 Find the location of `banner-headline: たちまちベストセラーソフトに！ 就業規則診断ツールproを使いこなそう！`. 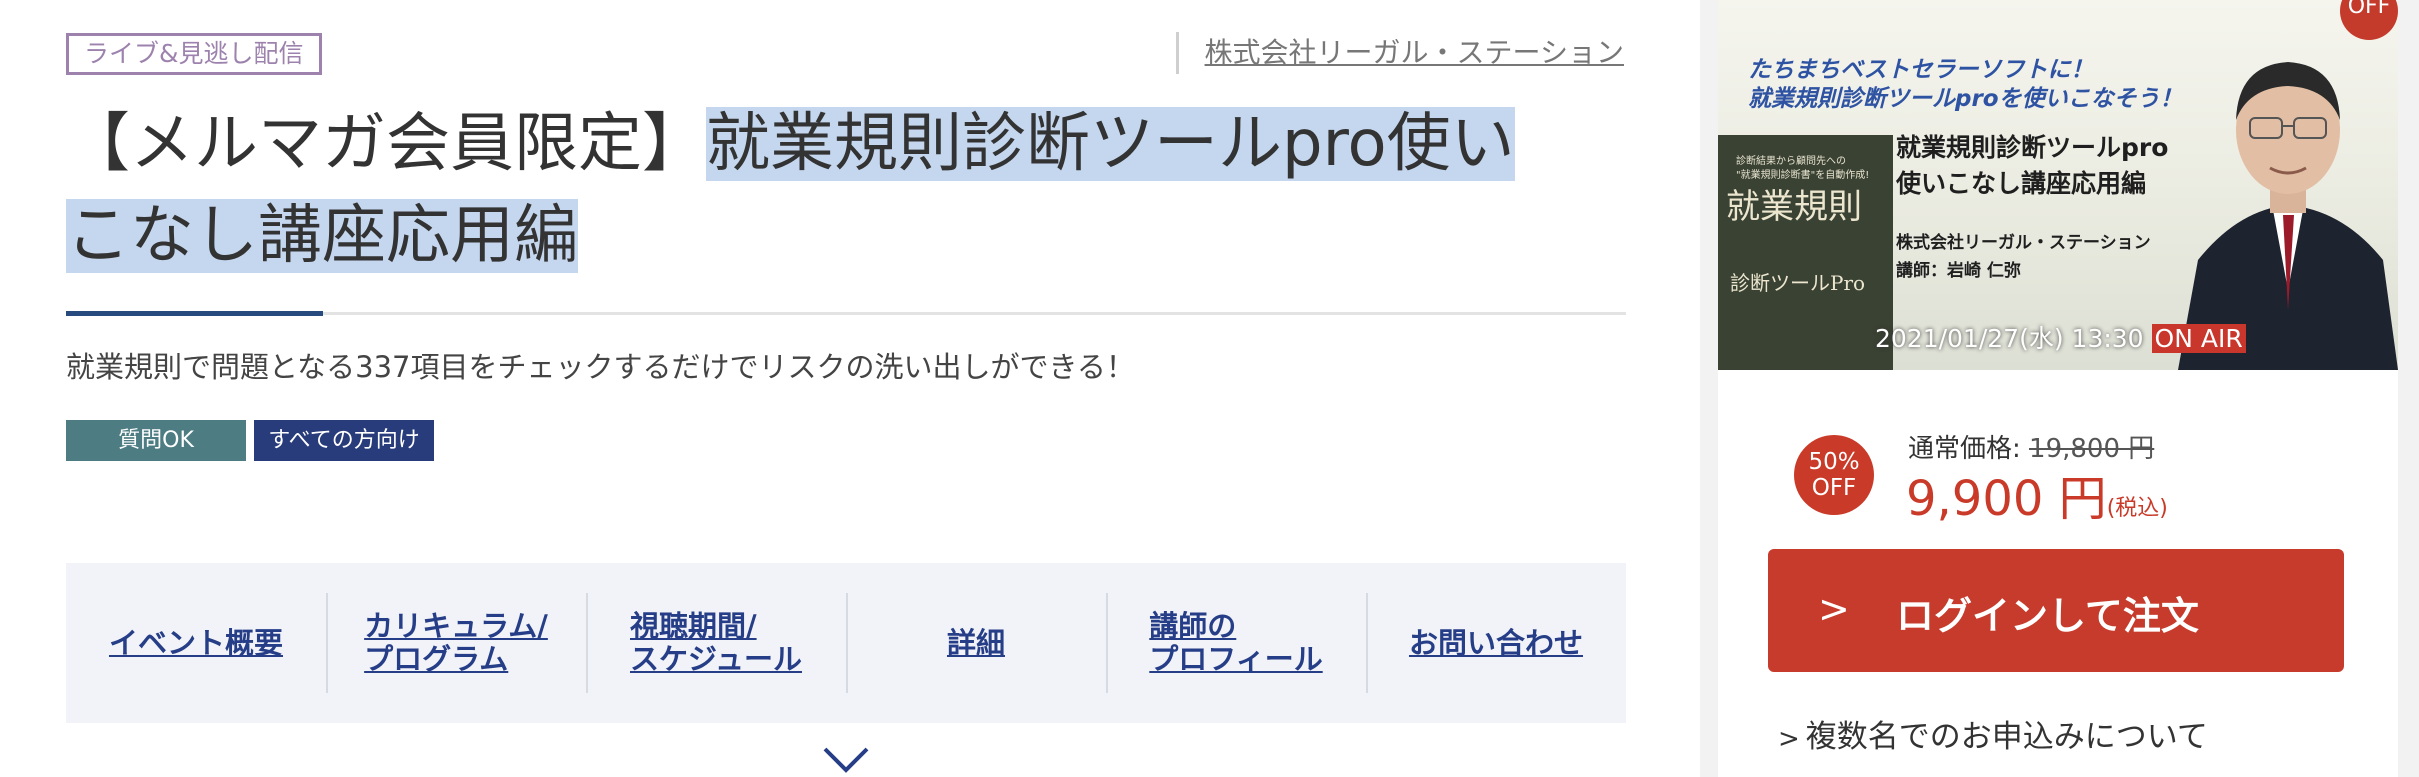

banner-headline: たちまちベストセラーソフトに！ 就業規則診断ツールproを使いこなそう！ is located at coordinates (1965, 85).